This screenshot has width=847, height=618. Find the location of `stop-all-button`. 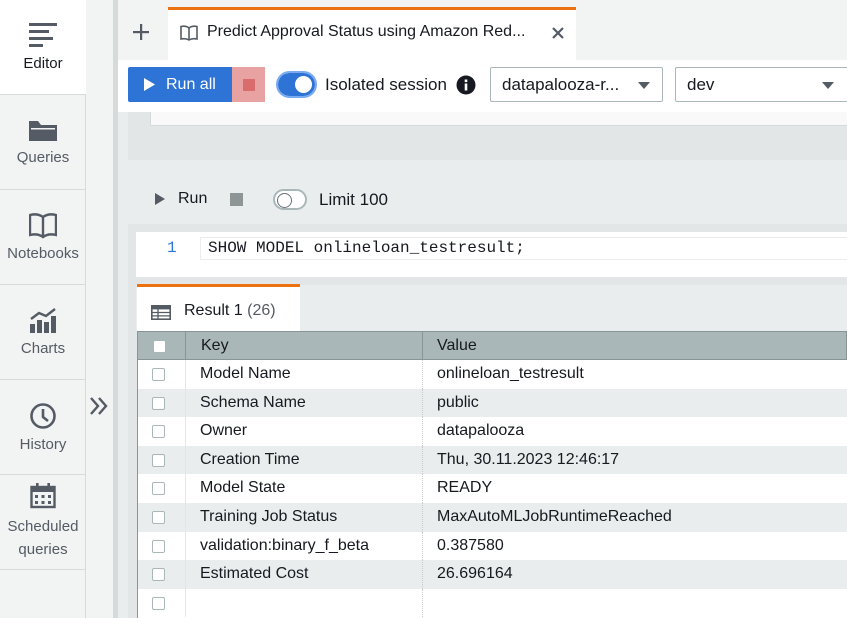

stop-all-button is located at coordinates (248, 84).